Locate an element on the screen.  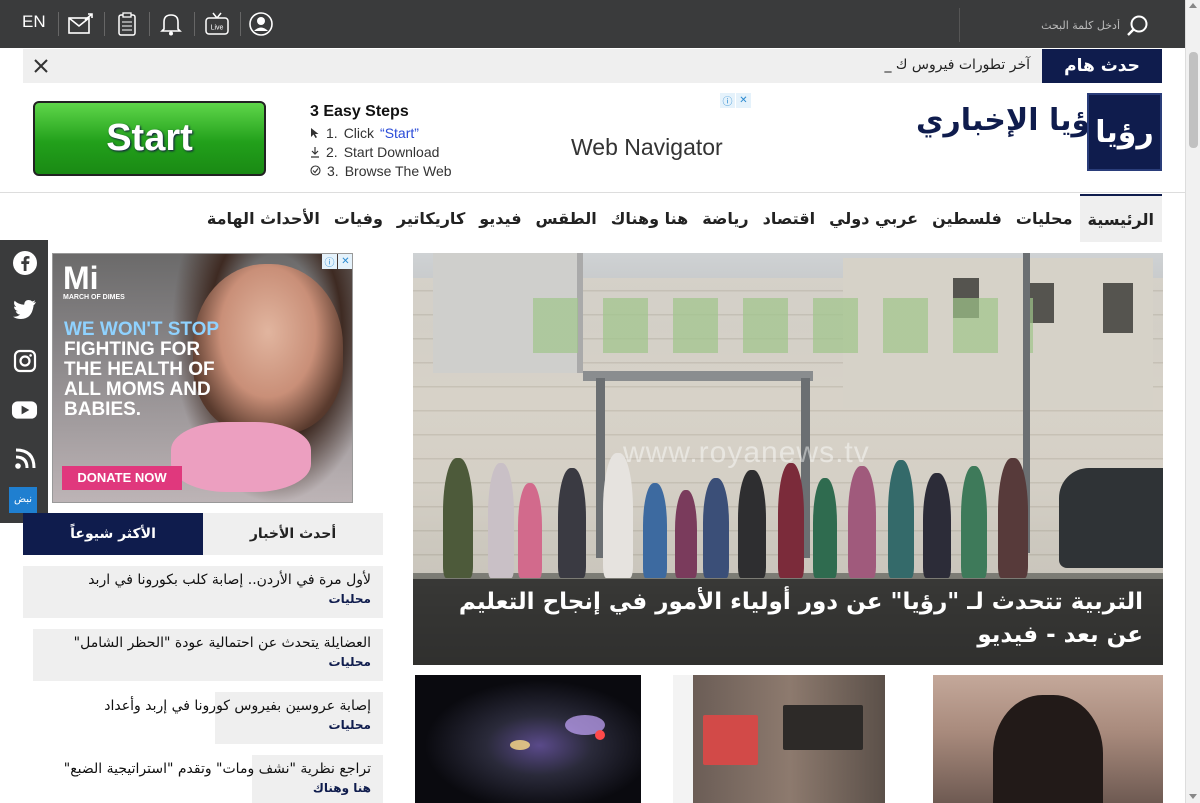
nav-item-here-and-there: هنا وهناك is located at coordinates (649, 218).